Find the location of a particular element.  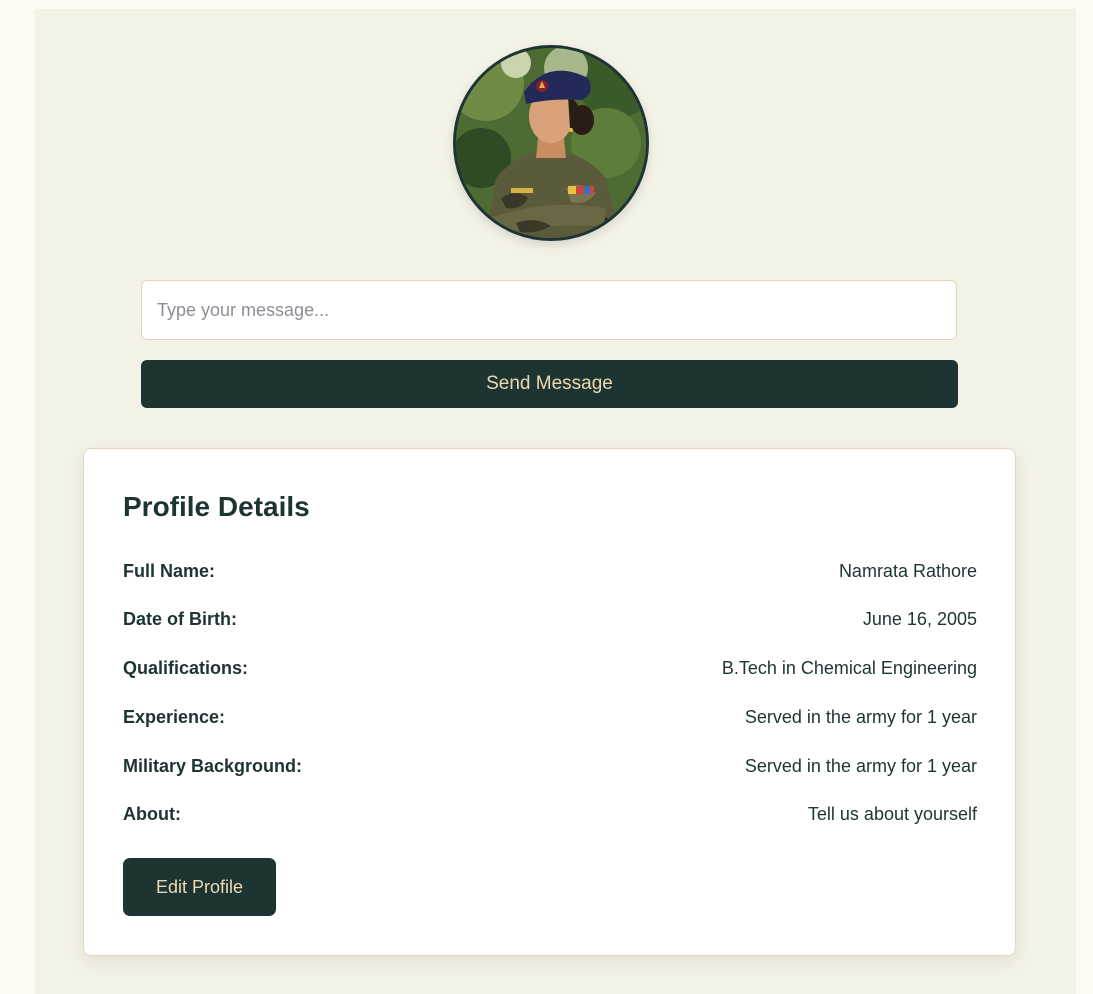

field-label: Experience: is located at coordinates (174, 716).